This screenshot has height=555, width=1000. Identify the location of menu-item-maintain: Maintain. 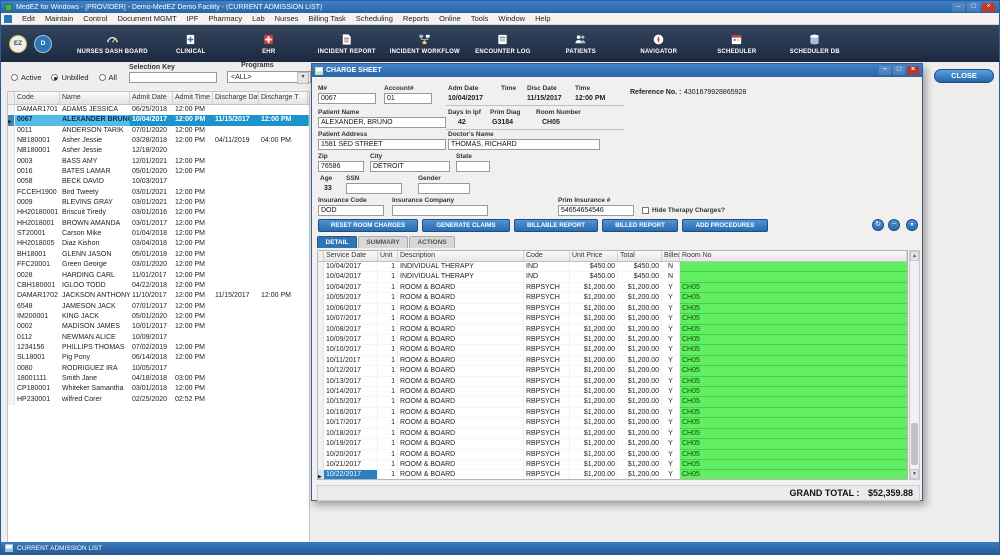
(59, 18).